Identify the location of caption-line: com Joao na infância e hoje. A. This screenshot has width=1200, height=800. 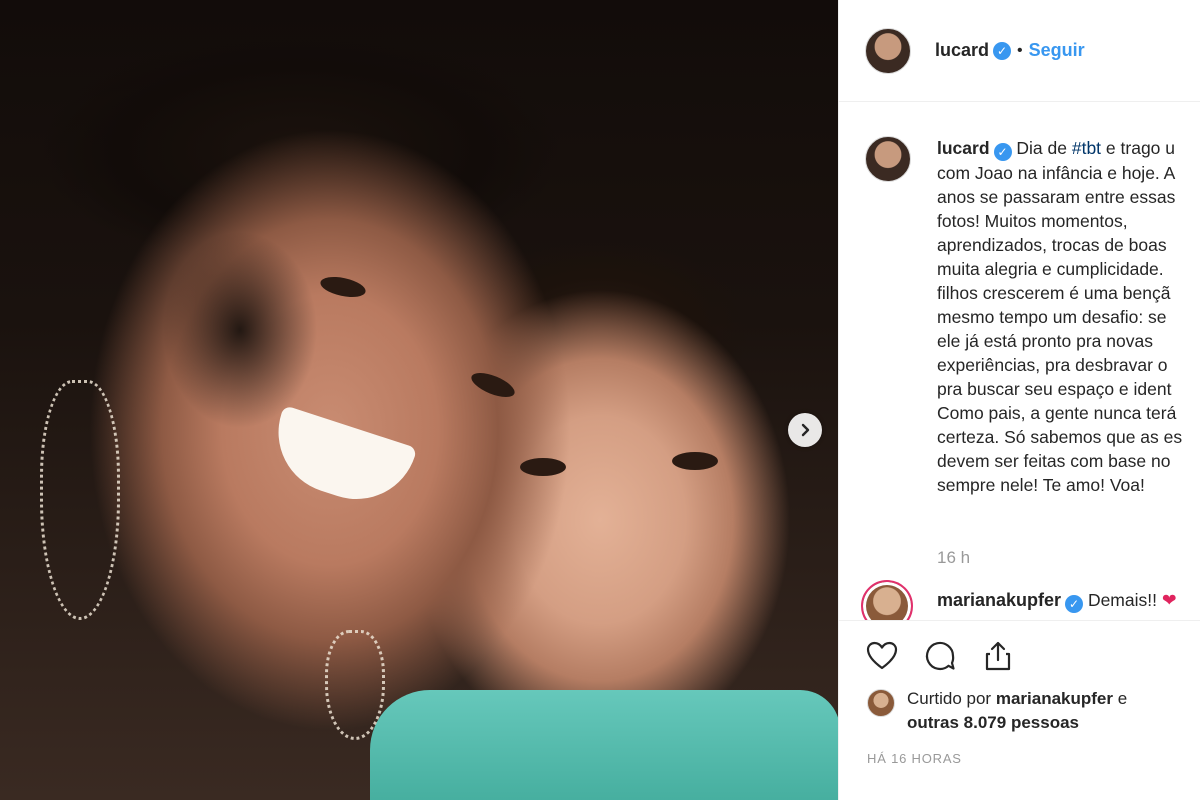
(1056, 173).